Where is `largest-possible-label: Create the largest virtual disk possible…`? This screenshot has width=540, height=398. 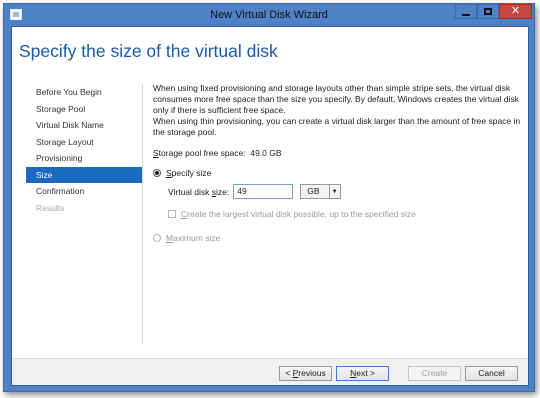 largest-possible-label: Create the largest virtual disk possible… is located at coordinates (298, 214).